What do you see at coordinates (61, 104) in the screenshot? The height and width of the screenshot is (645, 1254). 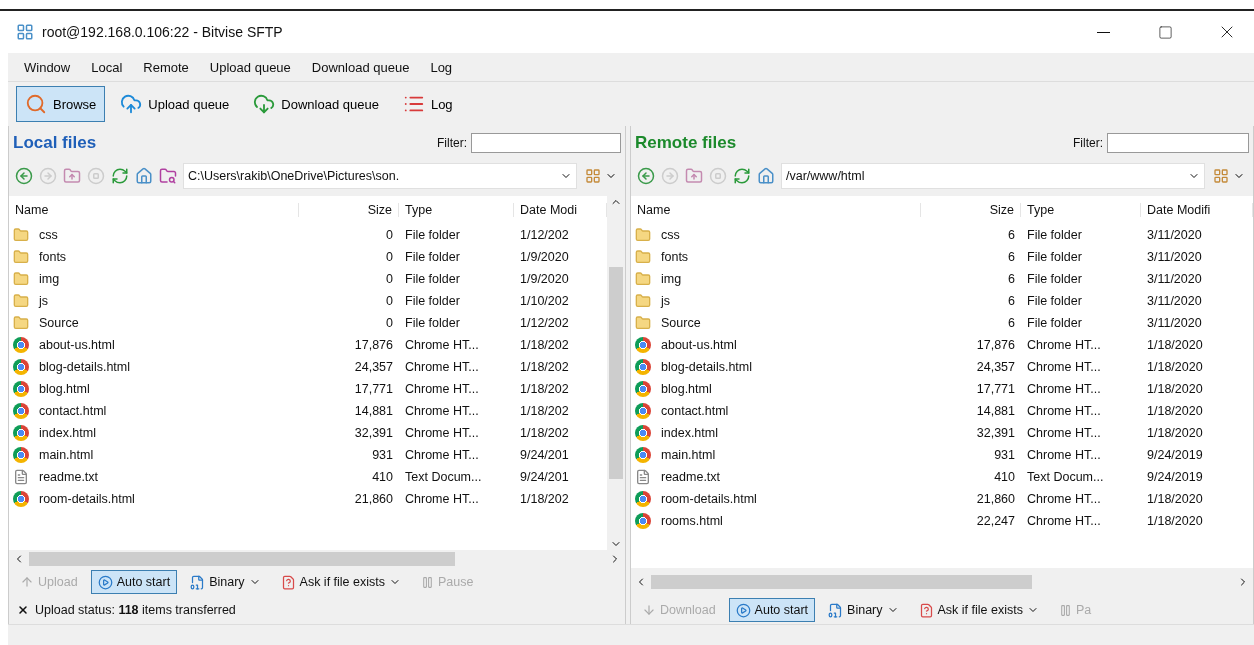 I see `toolbar-button: Browse` at bounding box center [61, 104].